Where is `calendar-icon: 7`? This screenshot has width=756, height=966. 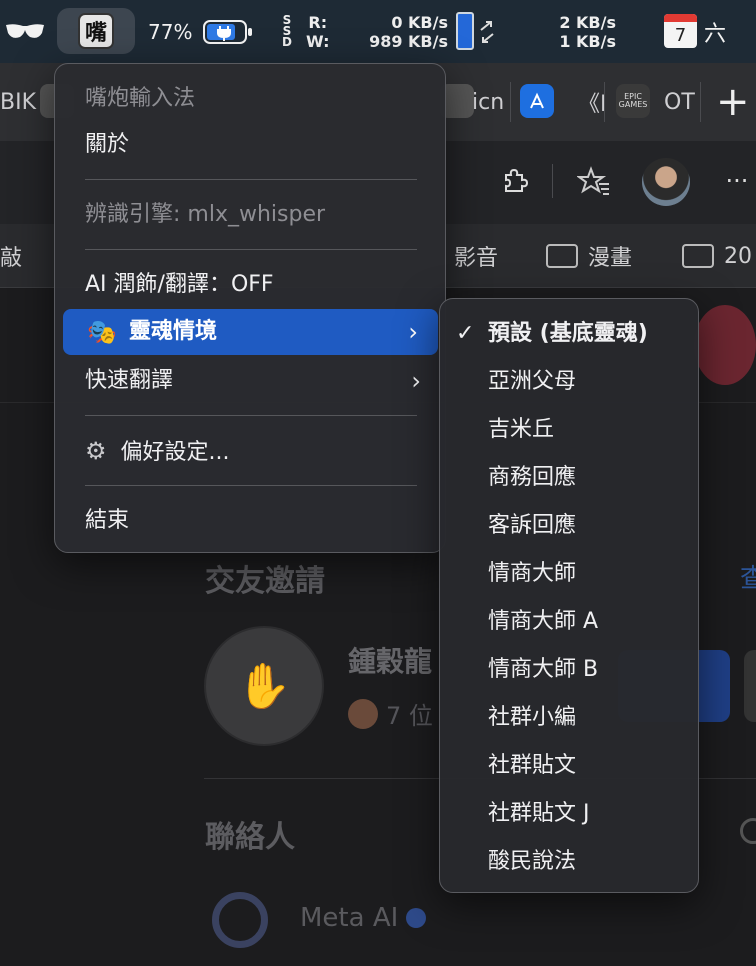
calendar-icon: 7 is located at coordinates (680, 31).